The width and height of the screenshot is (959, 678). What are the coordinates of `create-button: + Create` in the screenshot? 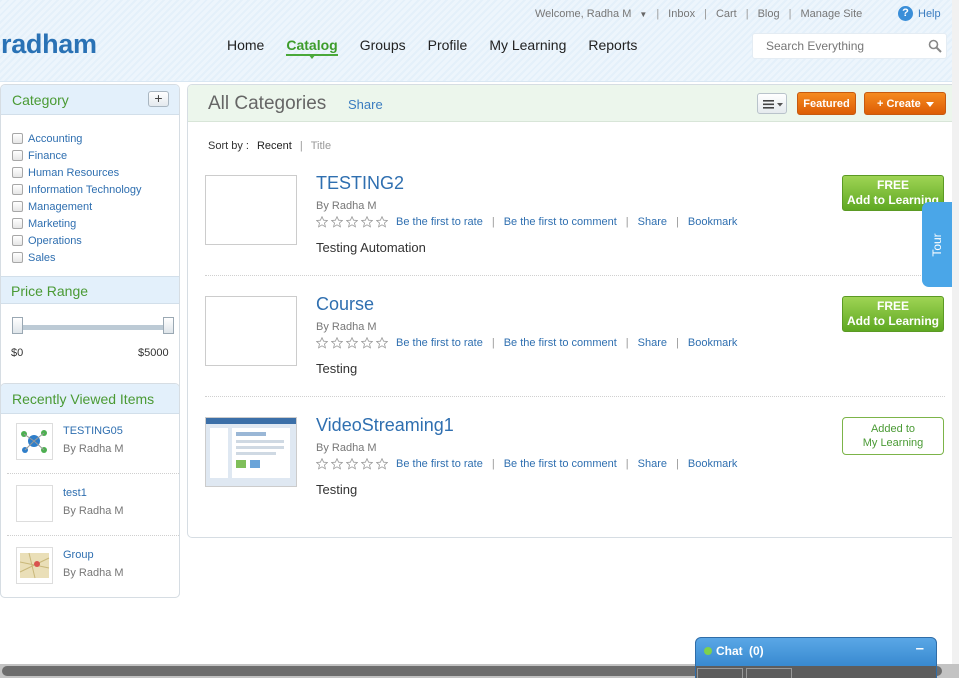 It's located at (905, 103).